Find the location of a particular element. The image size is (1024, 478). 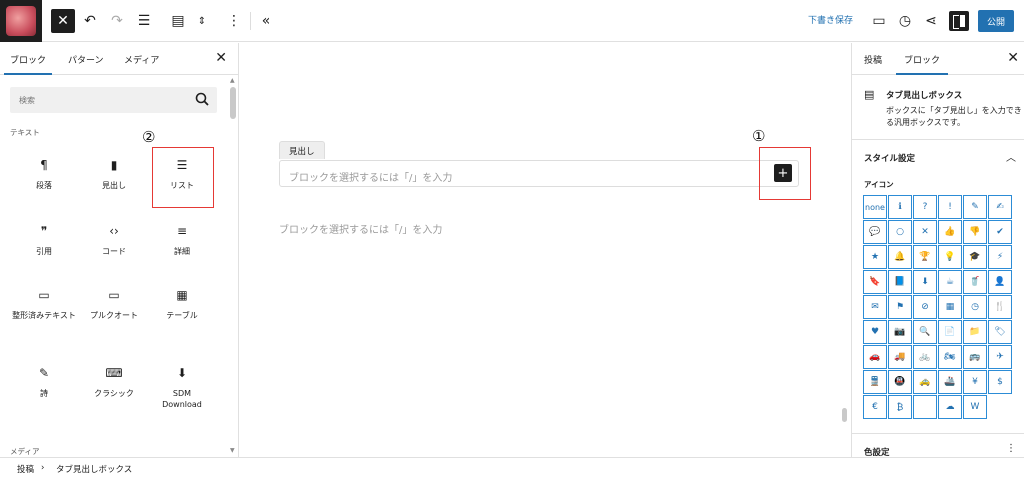

icon-option: 🚢 is located at coordinates (950, 382).